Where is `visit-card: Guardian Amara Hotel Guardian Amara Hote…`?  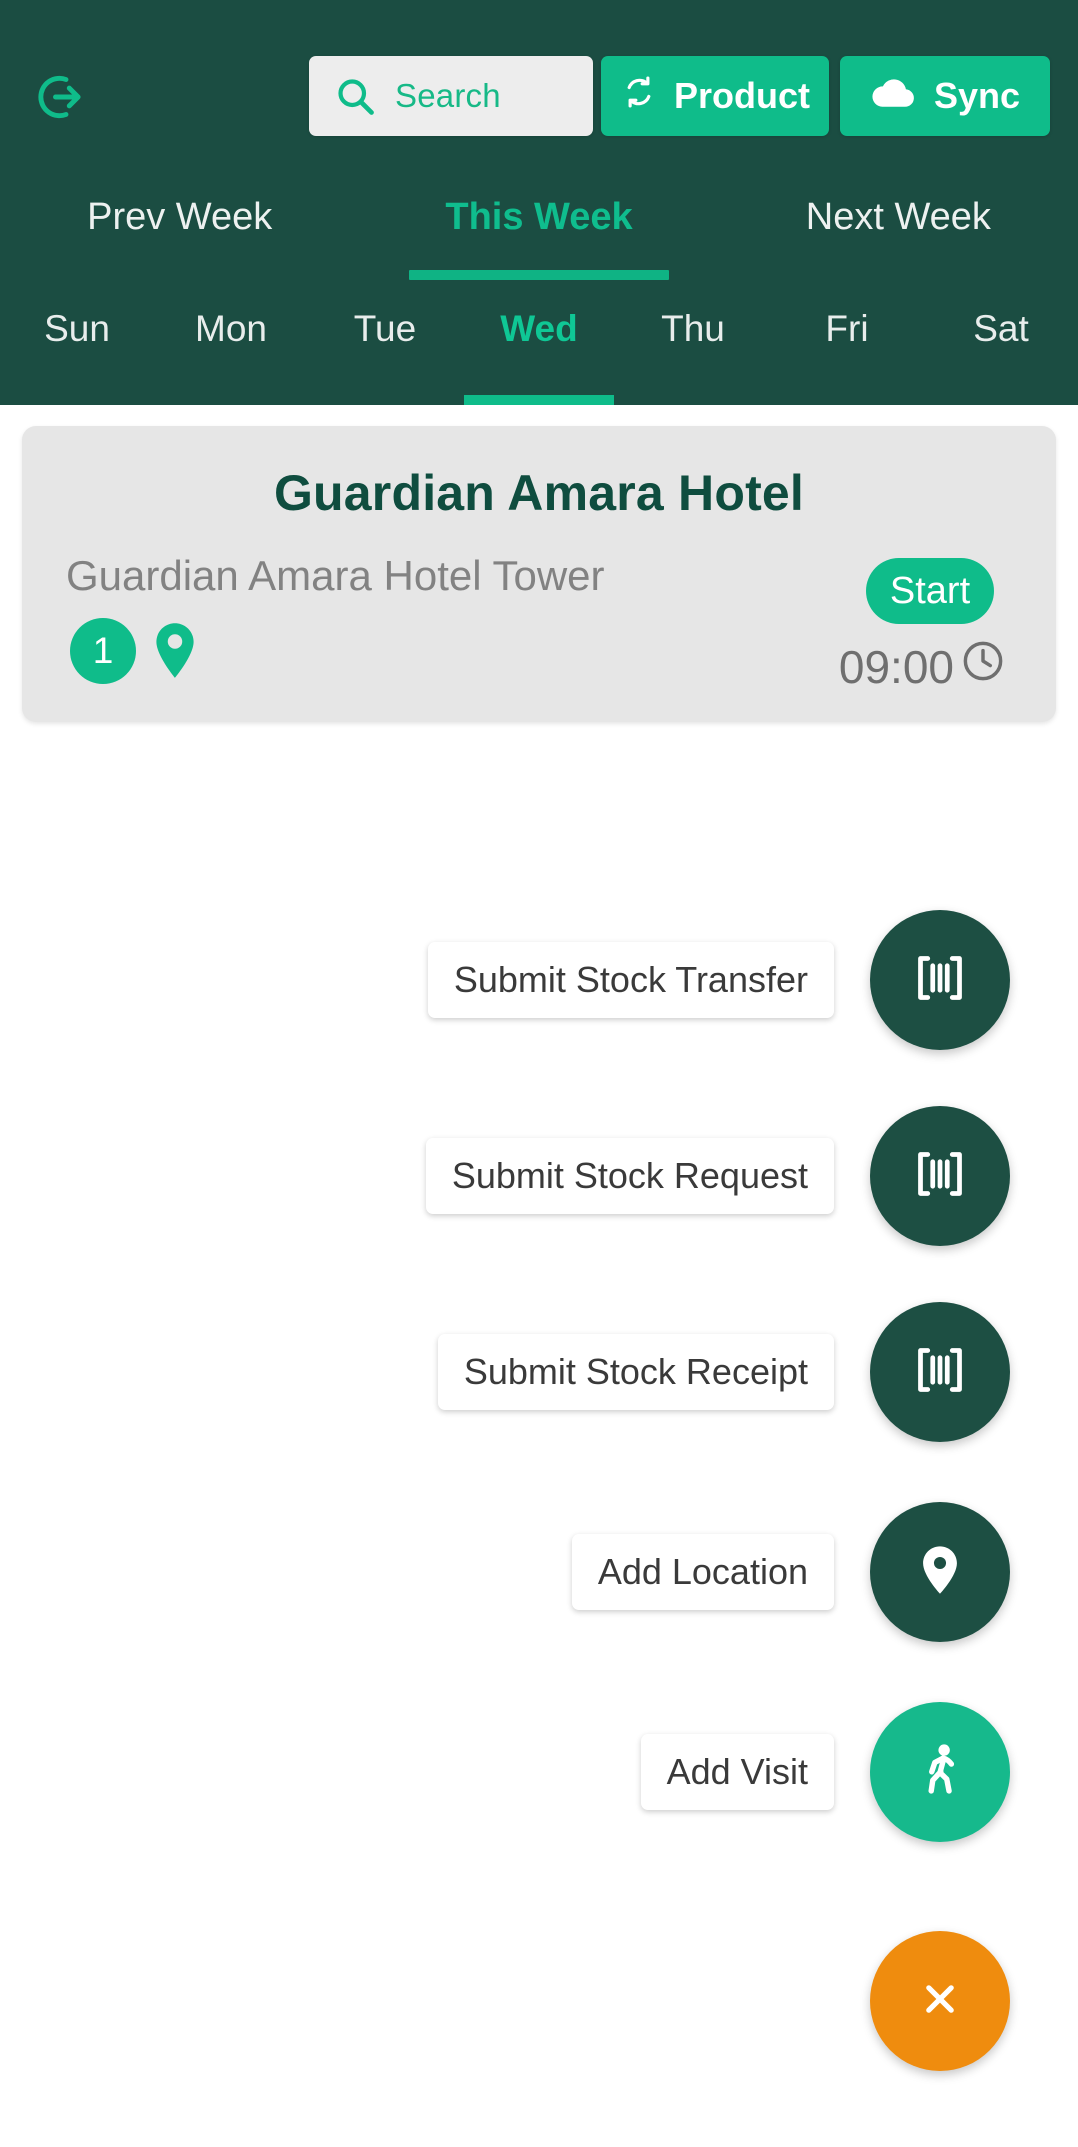
visit-card: Guardian Amara Hotel Guardian Amara Hote… is located at coordinates (539, 574).